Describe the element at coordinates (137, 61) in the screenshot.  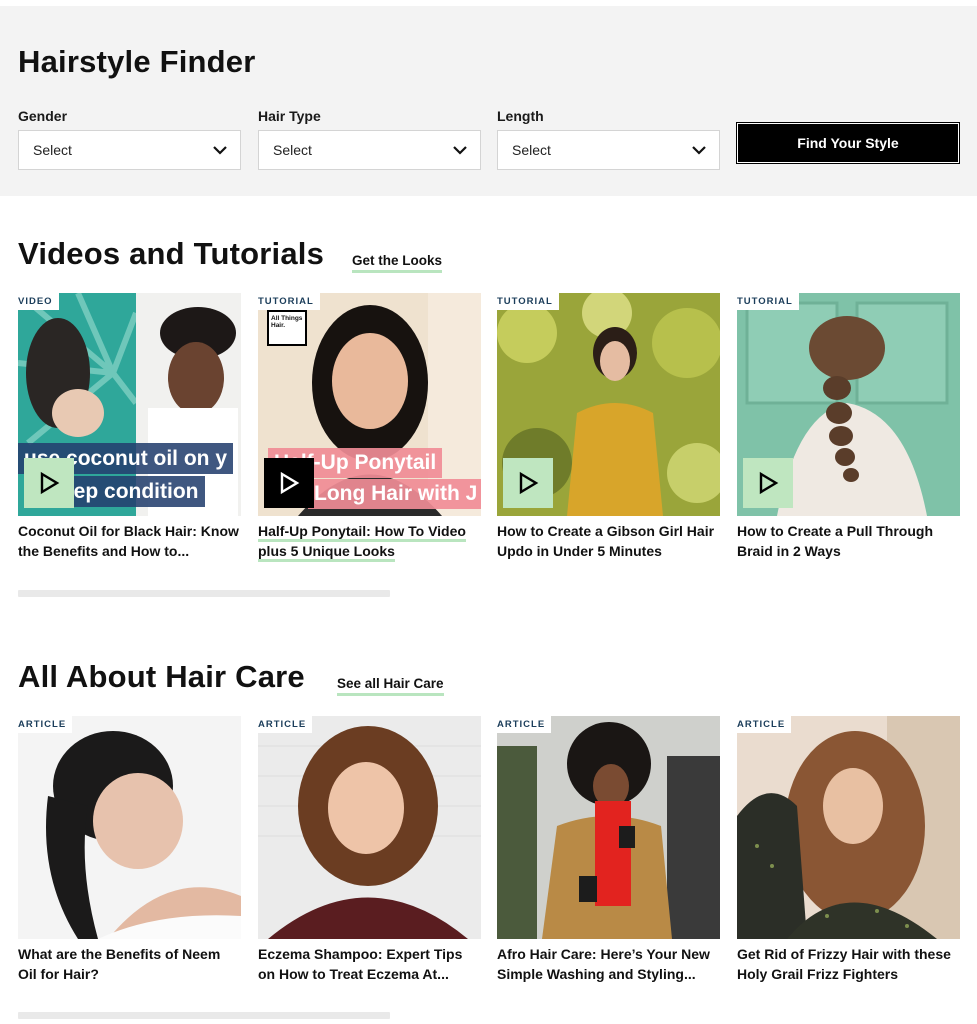
I see `finder-title: Hairstyle Finder` at that location.